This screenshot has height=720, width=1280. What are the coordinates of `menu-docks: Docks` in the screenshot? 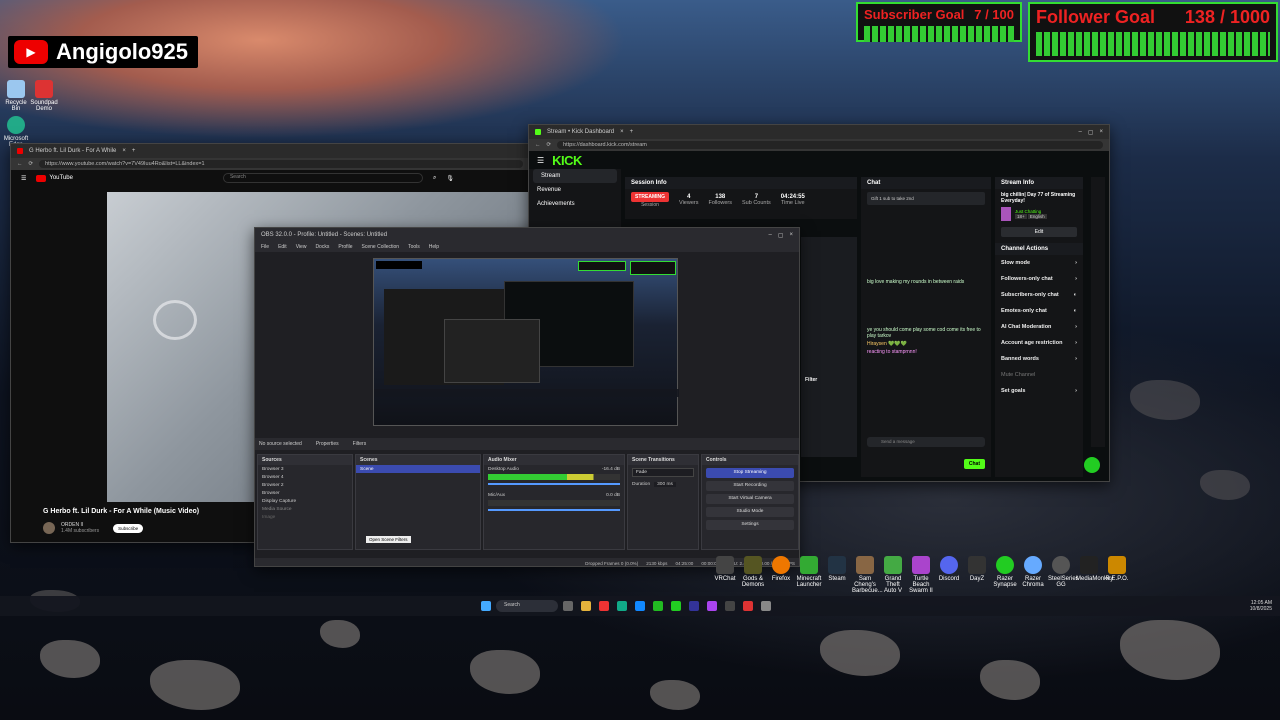 It's located at (322, 247).